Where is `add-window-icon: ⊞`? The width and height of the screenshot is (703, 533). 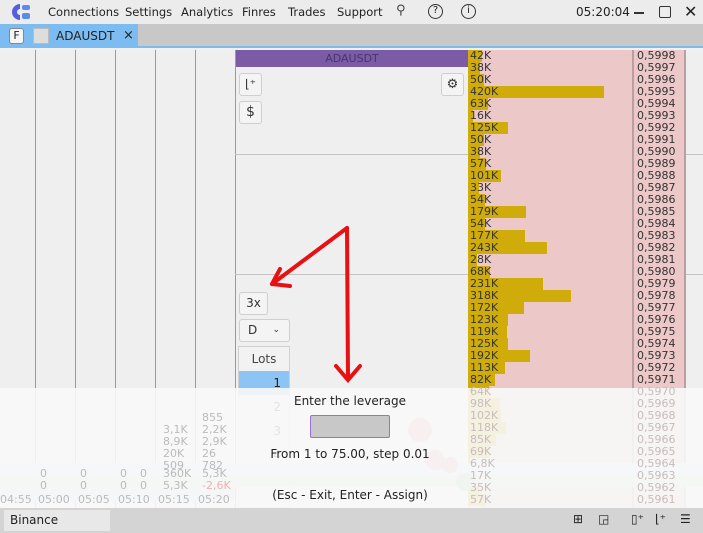
add-window-icon: ⊞ is located at coordinates (578, 519).